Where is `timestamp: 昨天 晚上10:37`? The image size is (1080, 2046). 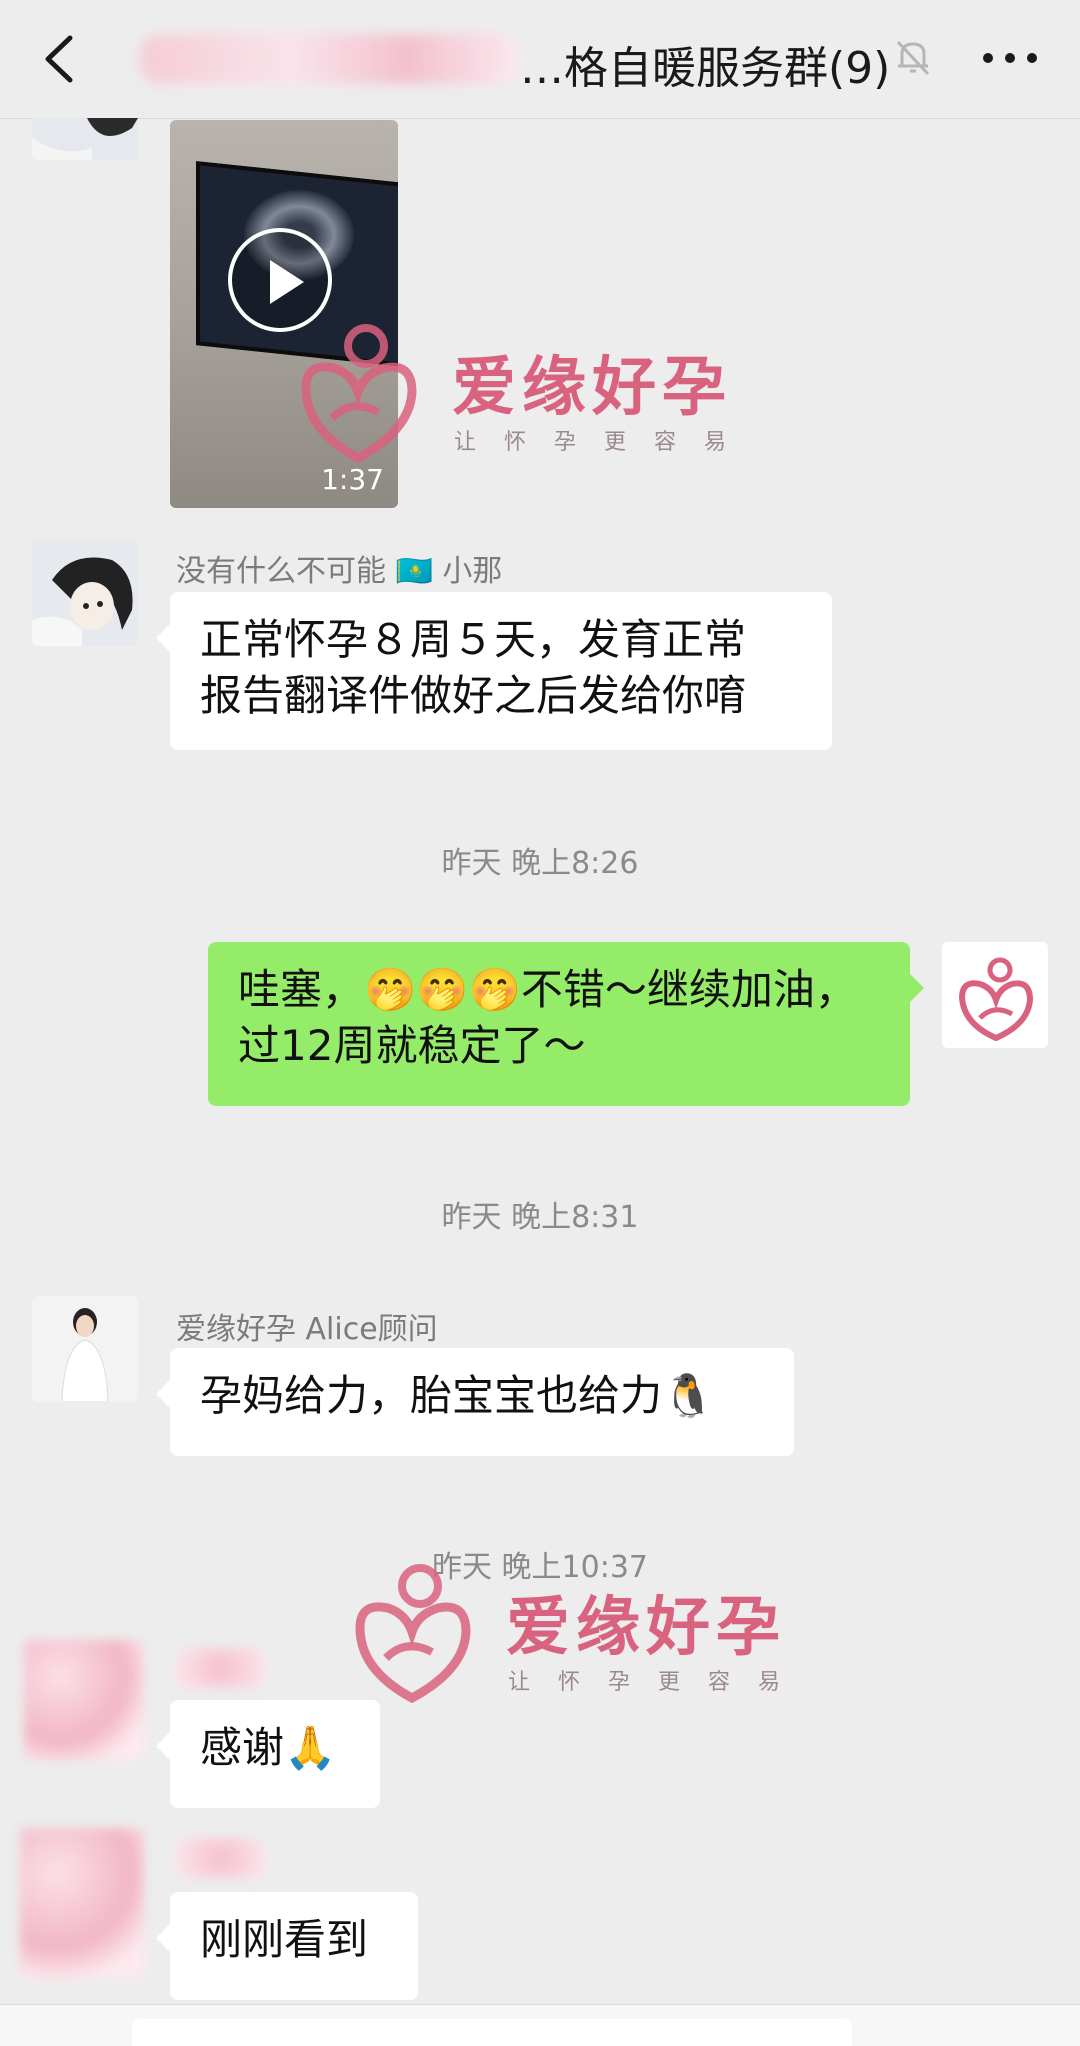 timestamp: 昨天 晚上10:37 is located at coordinates (540, 1567).